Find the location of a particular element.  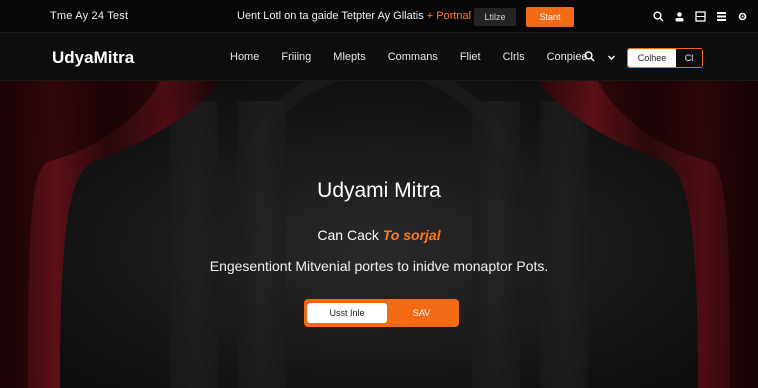

topbar-left-text: Tme Ay 24 Test is located at coordinates (89, 16).